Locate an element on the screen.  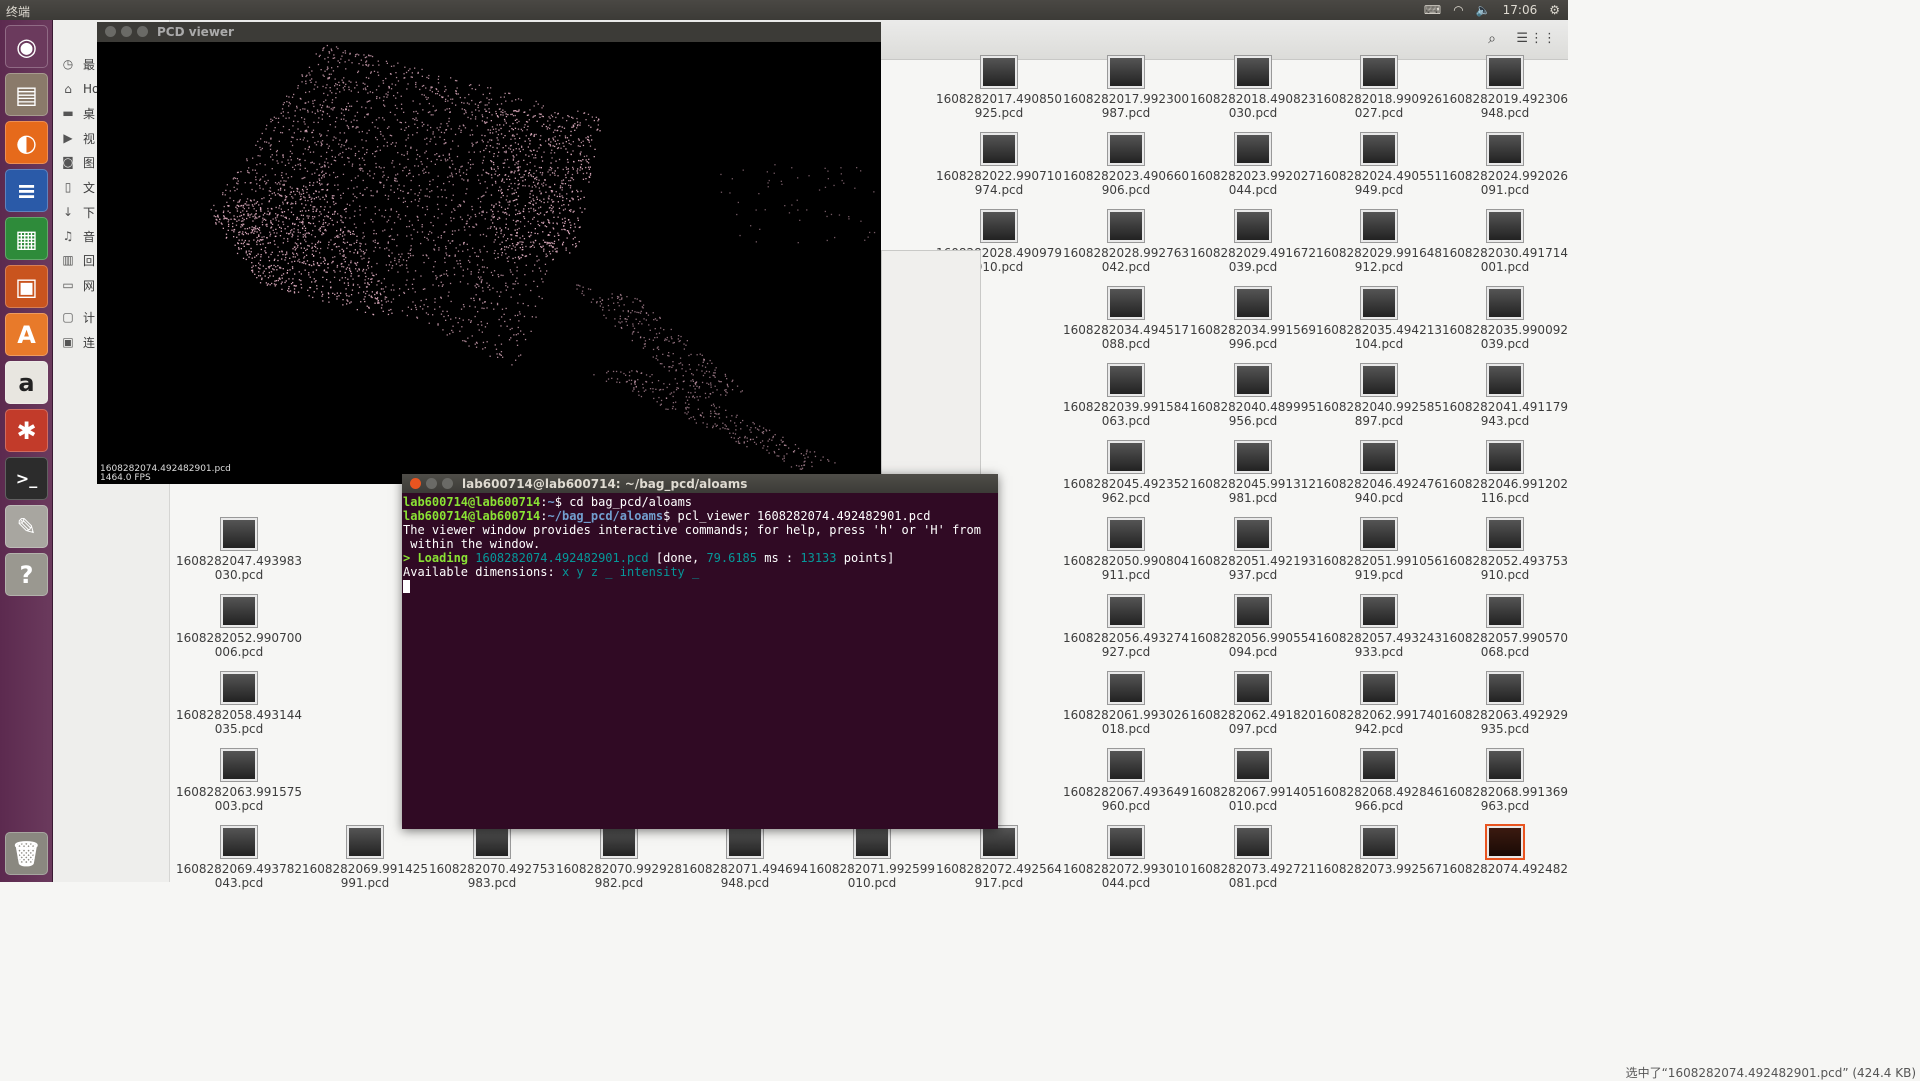
amazon-icon: a is located at coordinates (26, 382).